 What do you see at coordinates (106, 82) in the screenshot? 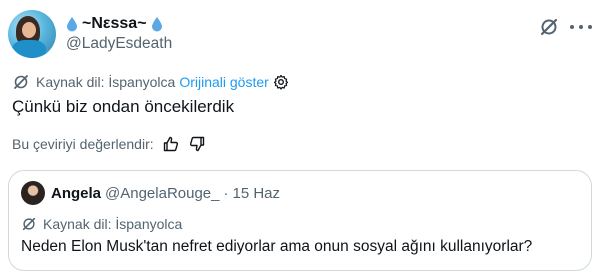
I see `source-language-label: Kaynak dil: İspanyolca` at bounding box center [106, 82].